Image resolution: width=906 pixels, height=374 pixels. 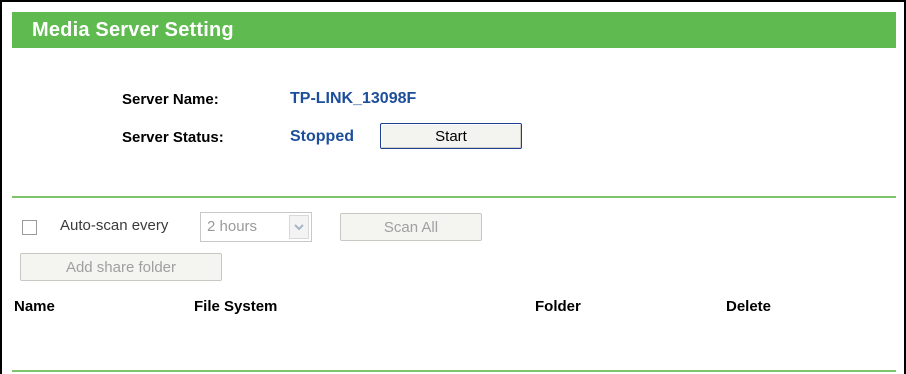 I want to click on auto-scan-label: Auto-scan every, so click(x=114, y=225).